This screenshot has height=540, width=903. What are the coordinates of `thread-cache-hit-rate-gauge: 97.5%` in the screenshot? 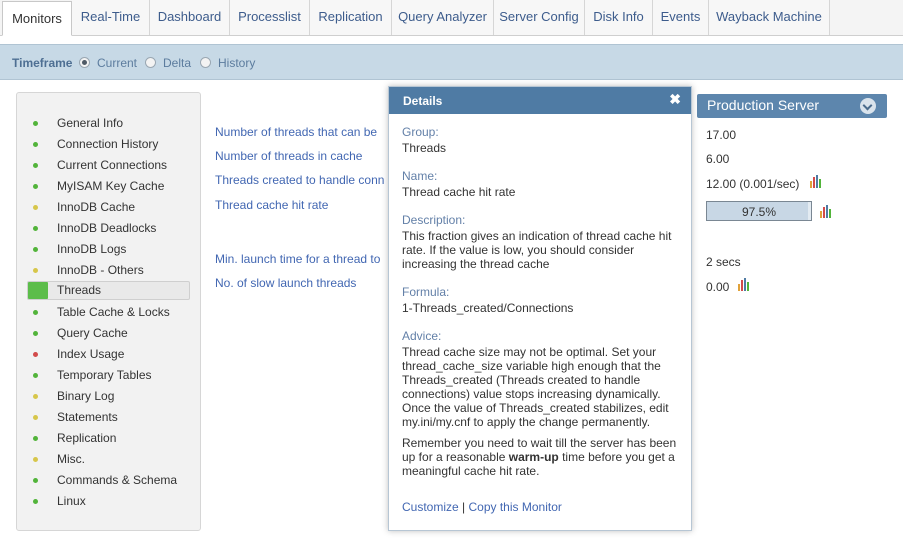 It's located at (759, 211).